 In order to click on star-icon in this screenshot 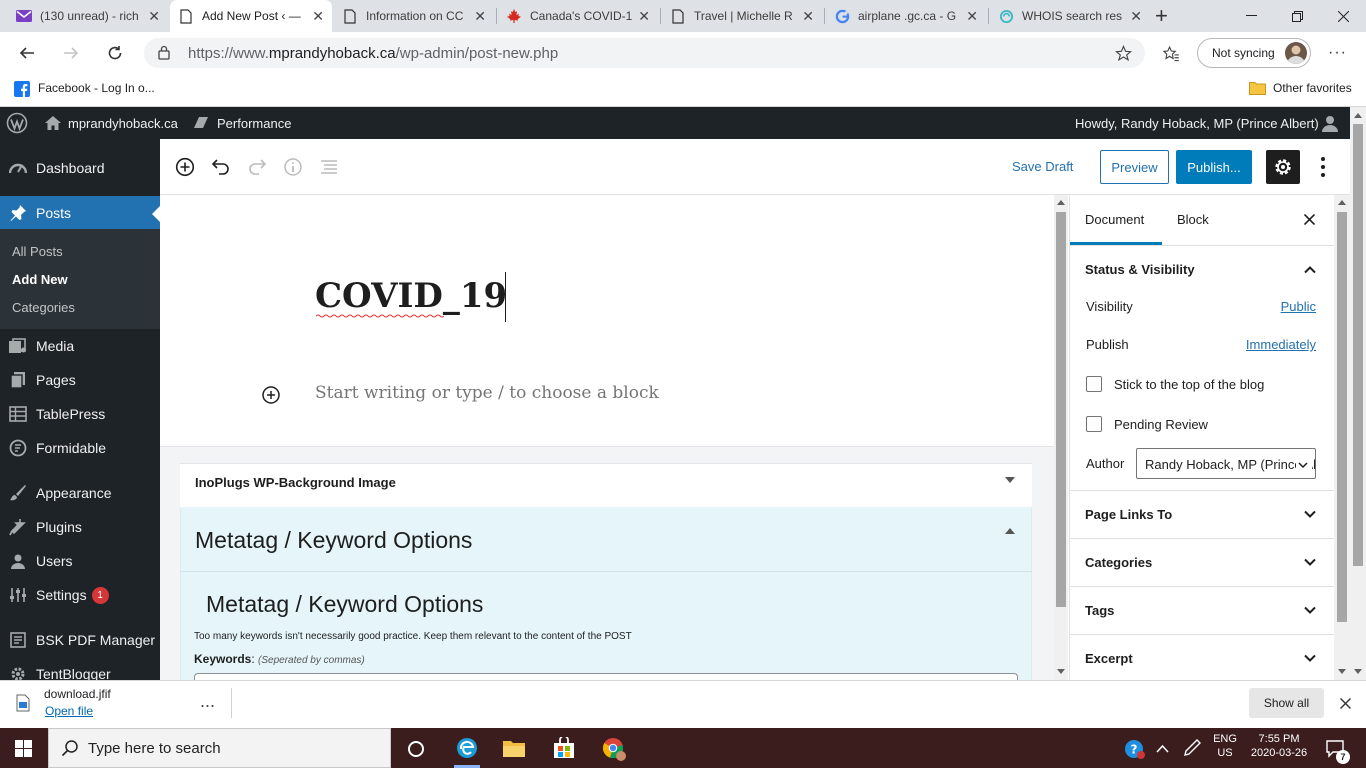, I will do `click(1123, 53)`.